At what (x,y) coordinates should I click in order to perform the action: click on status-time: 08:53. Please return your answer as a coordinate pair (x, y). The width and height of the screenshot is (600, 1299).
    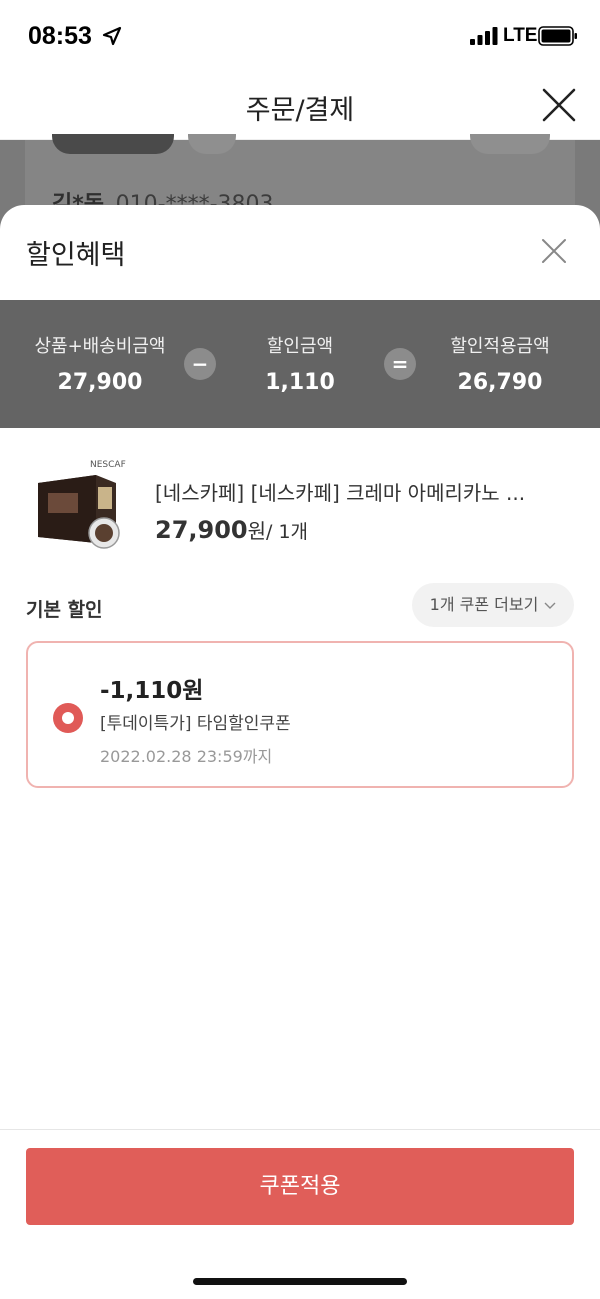
    Looking at the image, I should click on (60, 36).